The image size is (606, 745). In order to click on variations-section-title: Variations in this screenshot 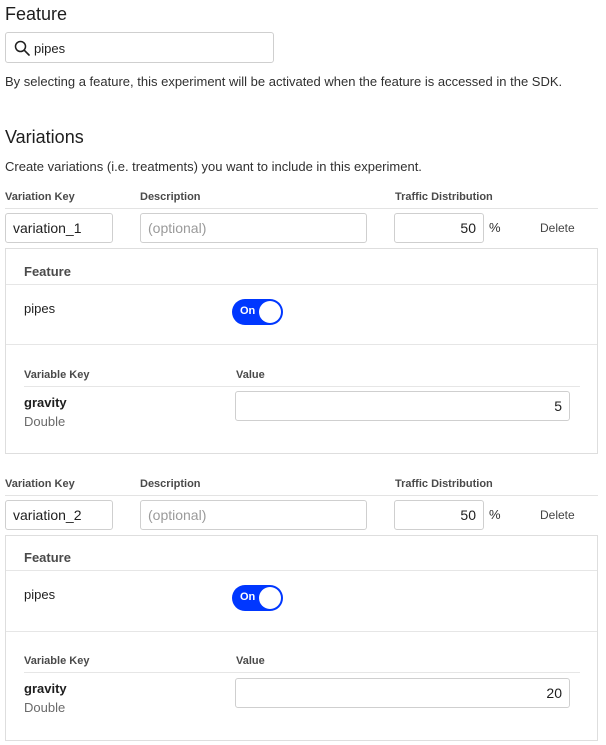, I will do `click(44, 137)`.